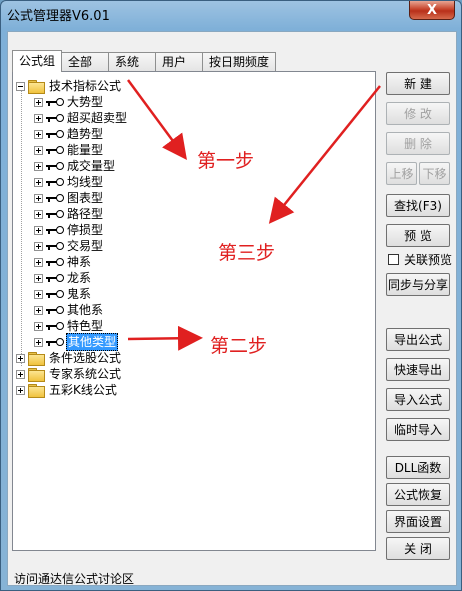  Describe the element at coordinates (37, 61) in the screenshot. I see `tab-formula-group: 公式组` at that location.